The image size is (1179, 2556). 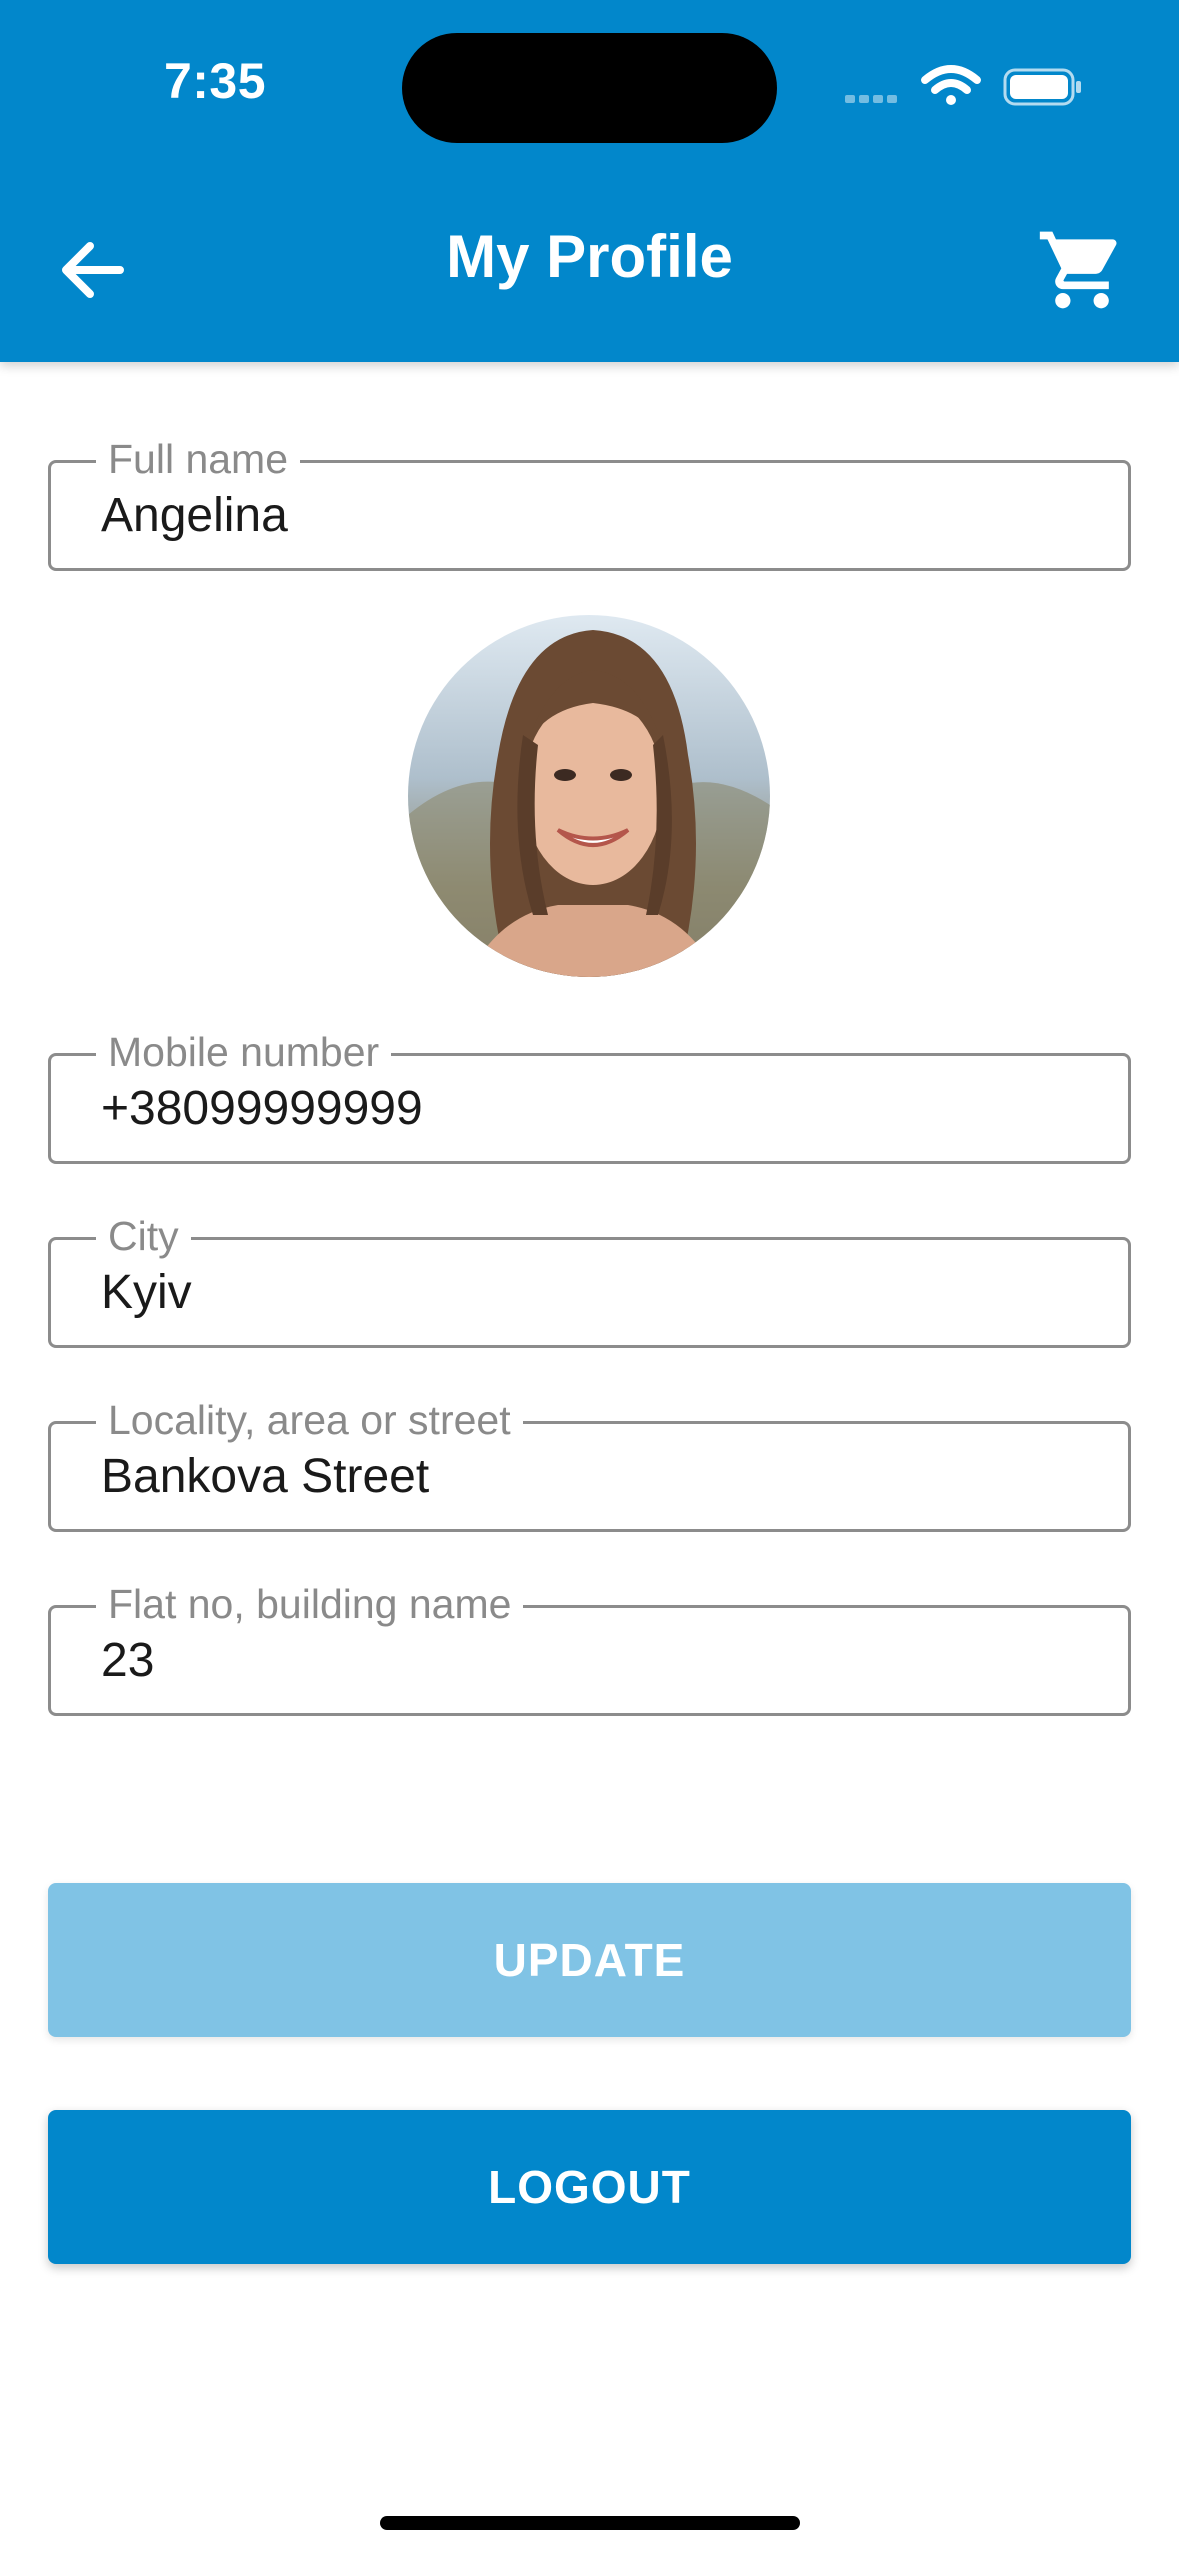 I want to click on full-name-input, so click(x=591, y=515).